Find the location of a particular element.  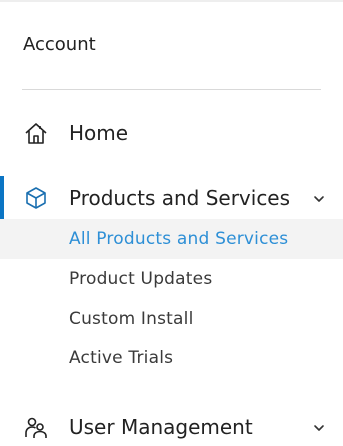

sidebar-item-products-and-services: Products and Services is located at coordinates (171, 197).